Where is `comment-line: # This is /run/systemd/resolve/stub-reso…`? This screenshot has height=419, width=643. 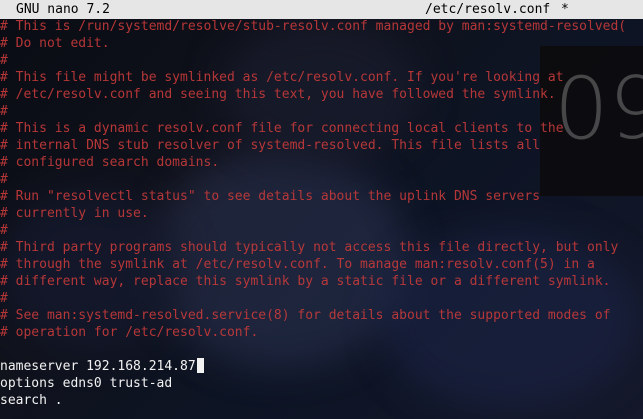 comment-line: # This is /run/systemd/resolve/stub-reso… is located at coordinates (313, 26).